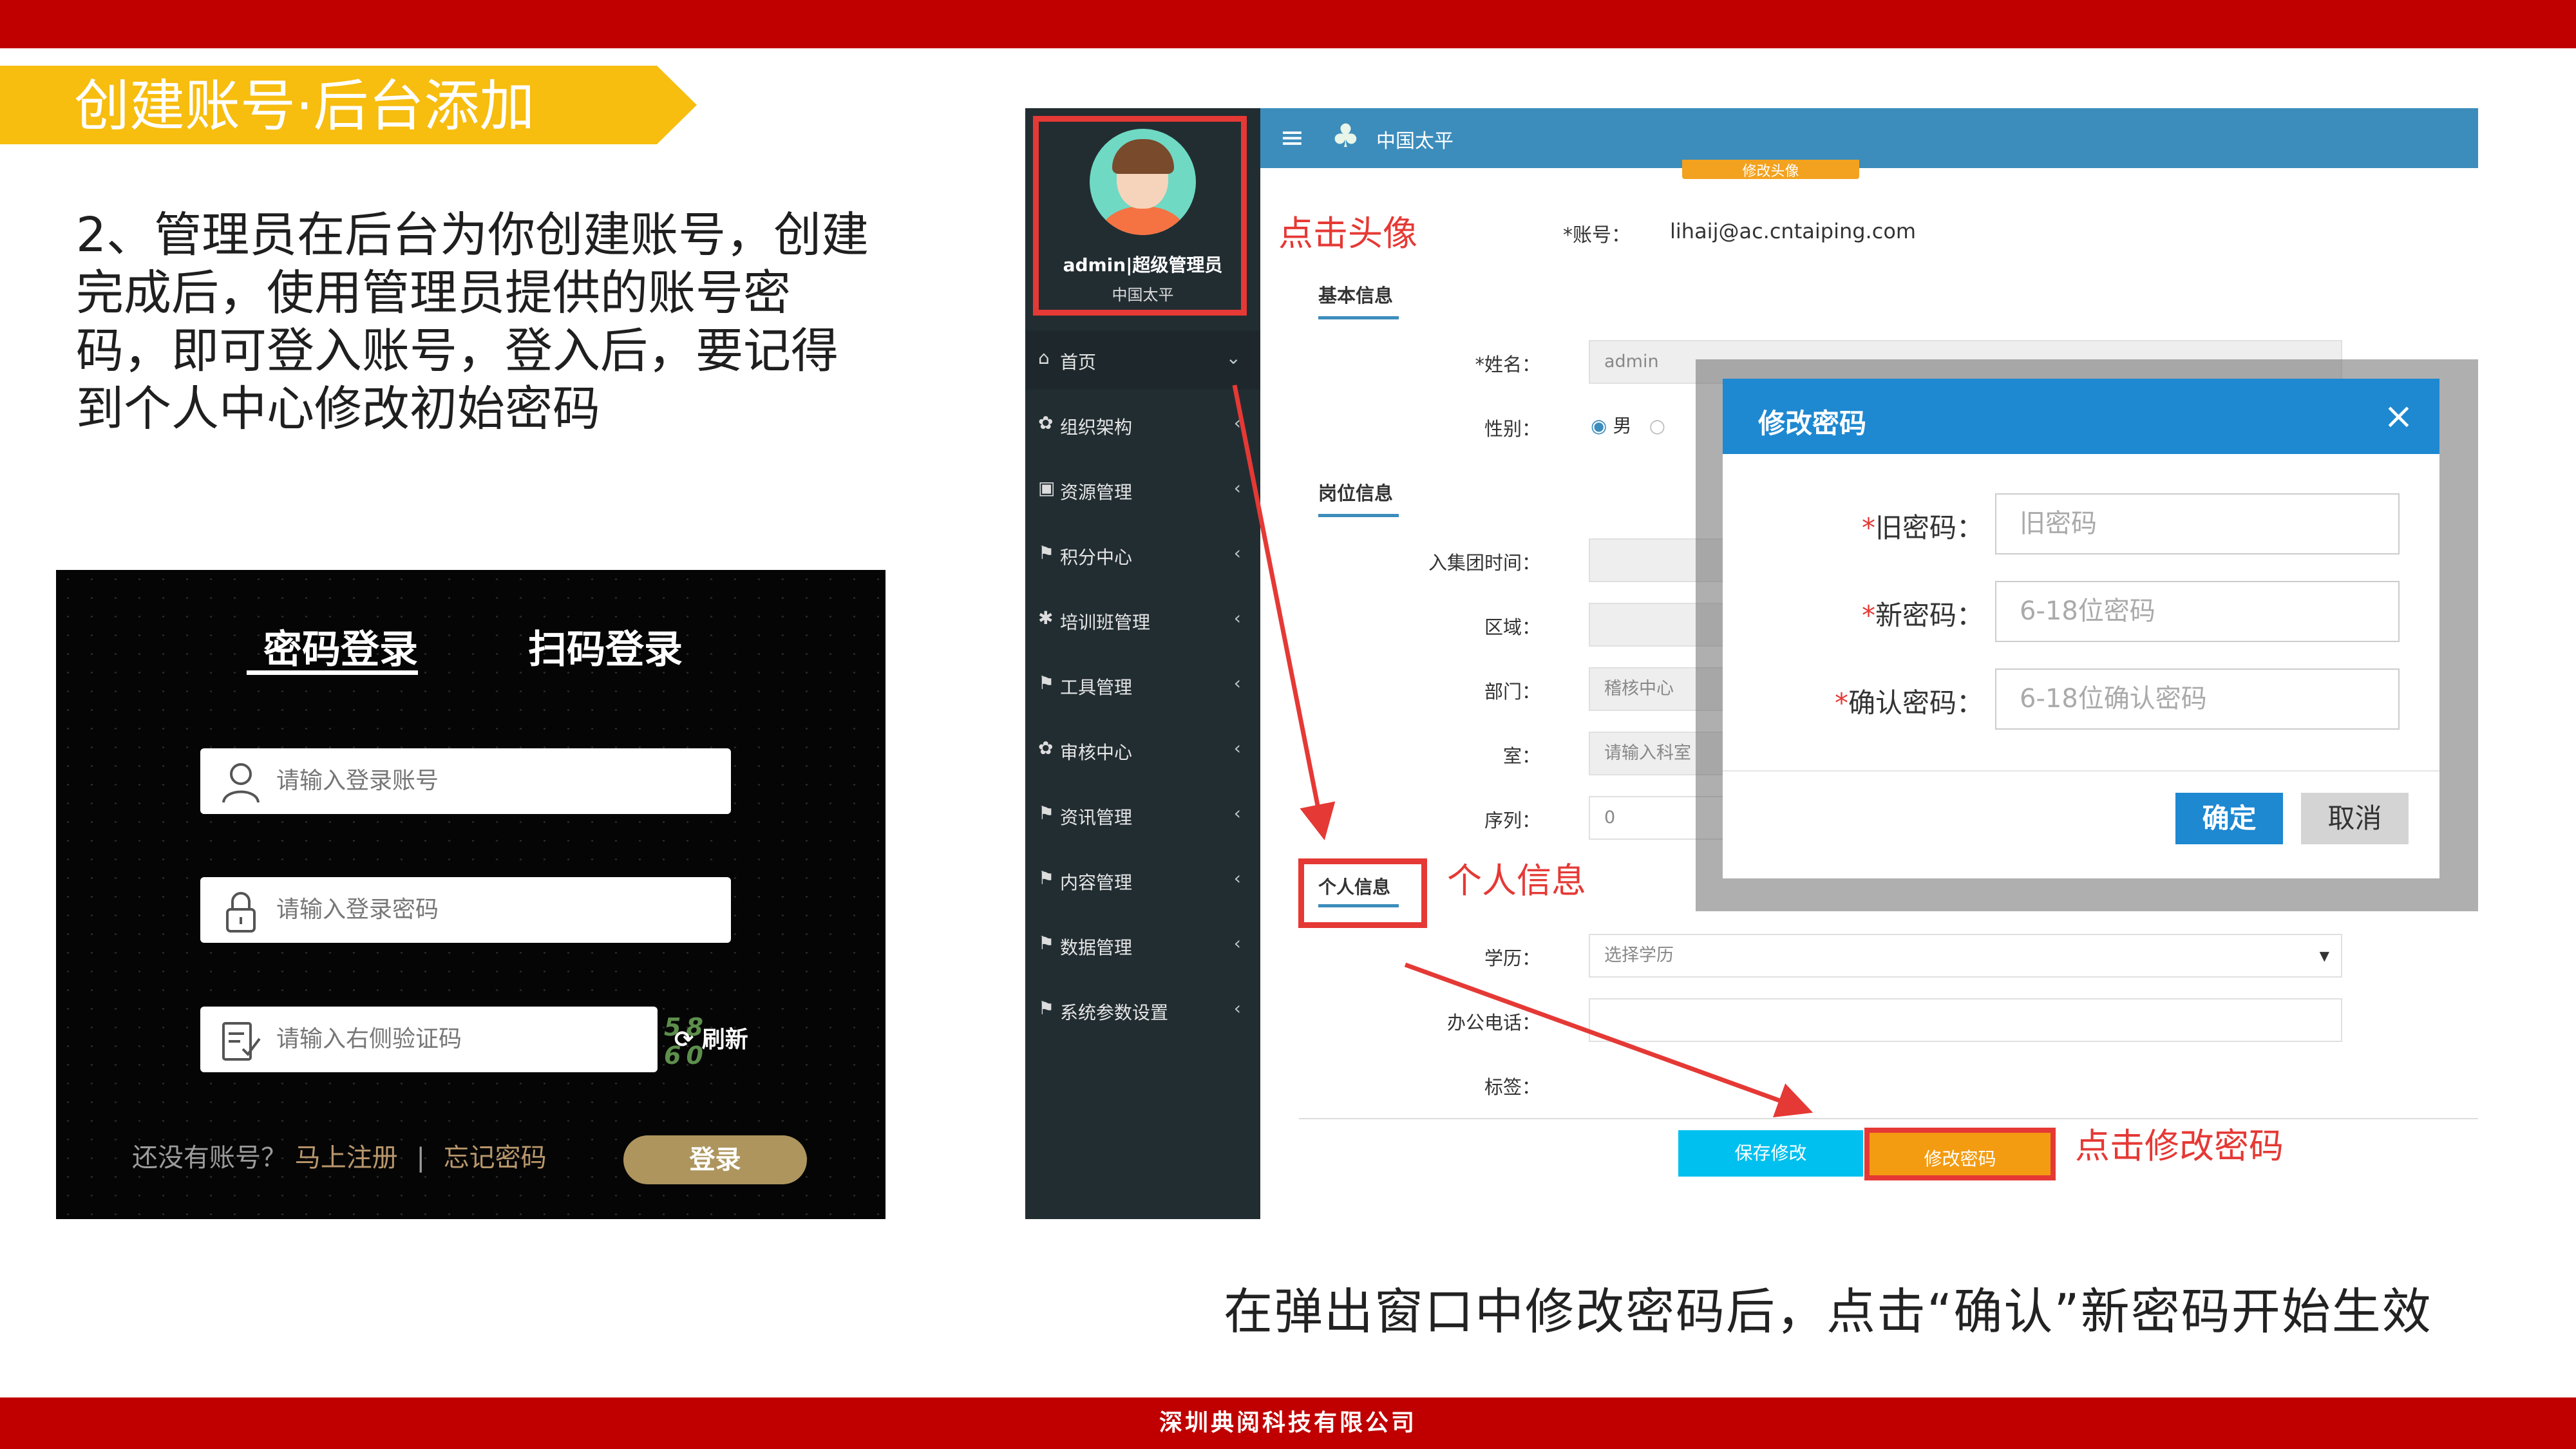 The height and width of the screenshot is (1449, 2576). What do you see at coordinates (340, 646) in the screenshot?
I see `tab-password-login: 密码登录` at bounding box center [340, 646].